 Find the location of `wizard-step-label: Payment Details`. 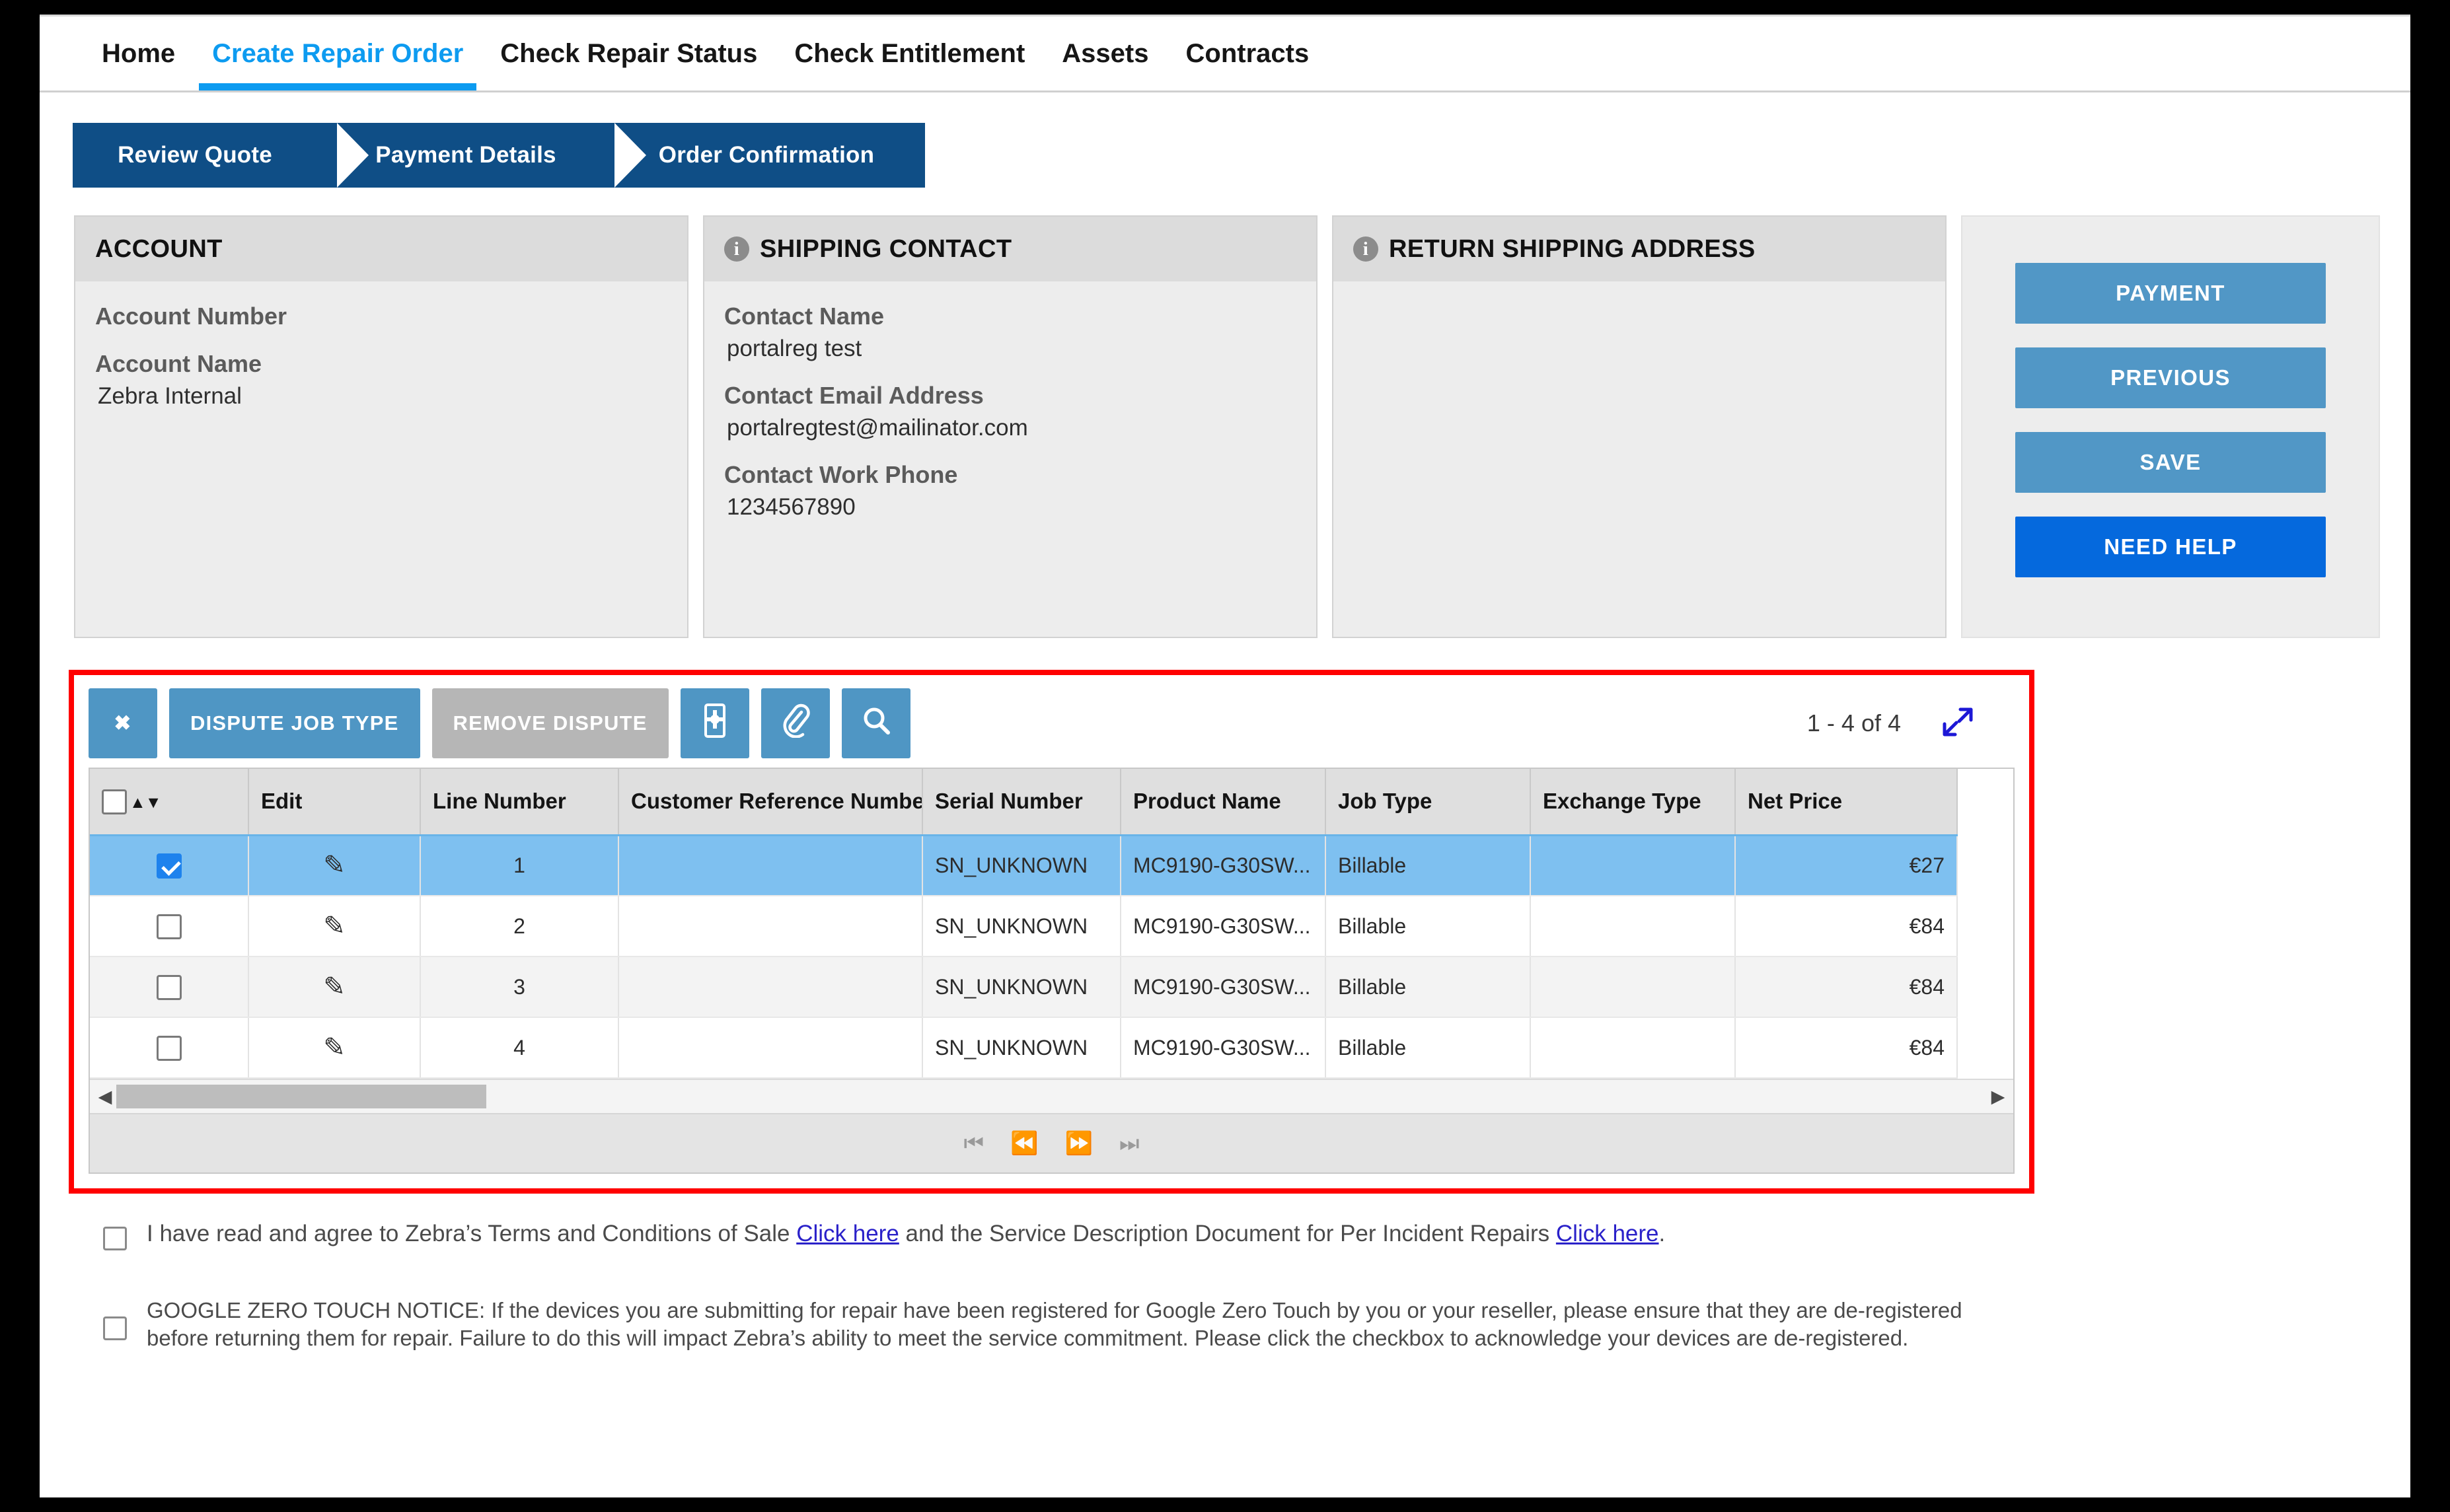

wizard-step-label: Payment Details is located at coordinates (465, 155).